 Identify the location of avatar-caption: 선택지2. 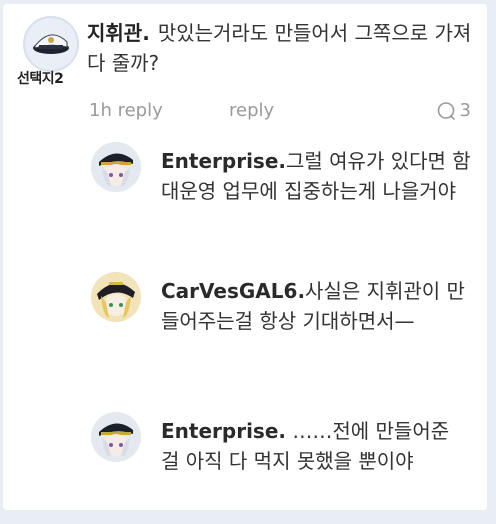
(40, 79).